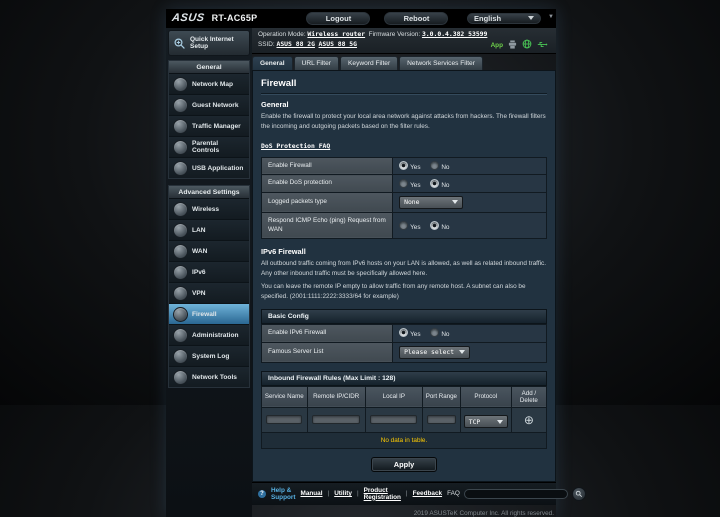  What do you see at coordinates (435, 225) in the screenshot?
I see `respond-icmp-no-radio` at bounding box center [435, 225].